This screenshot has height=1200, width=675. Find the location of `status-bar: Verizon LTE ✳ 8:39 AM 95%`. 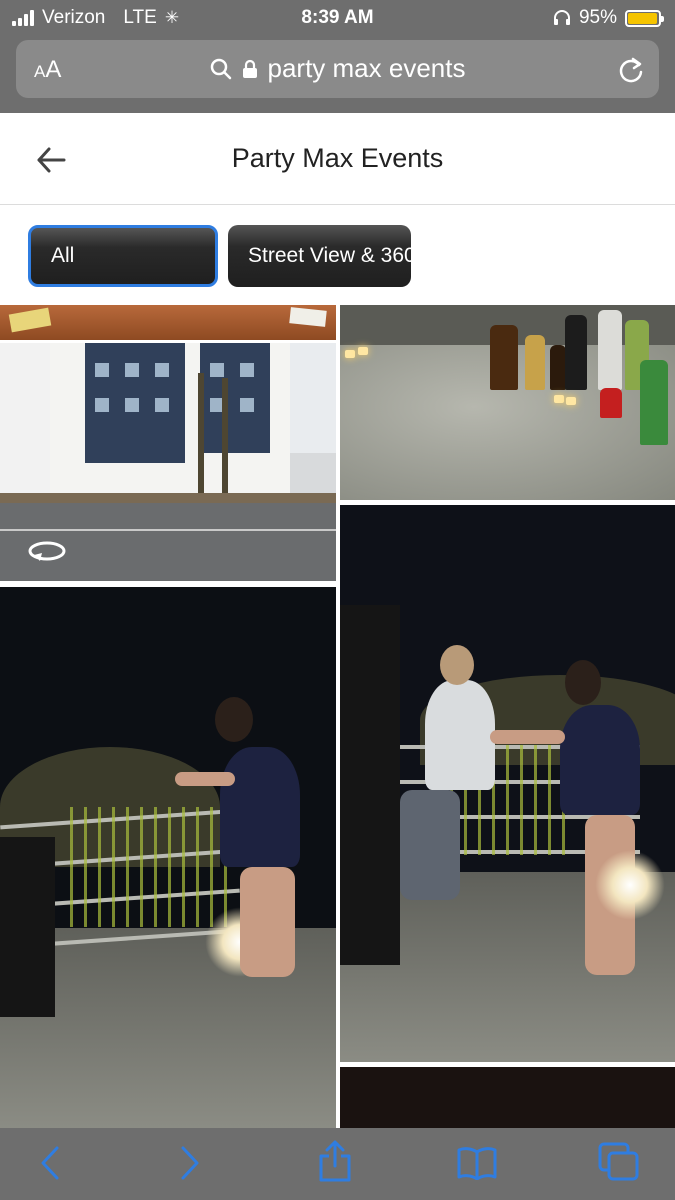

status-bar: Verizon LTE ✳ 8:39 AM 95% is located at coordinates (337, 18).